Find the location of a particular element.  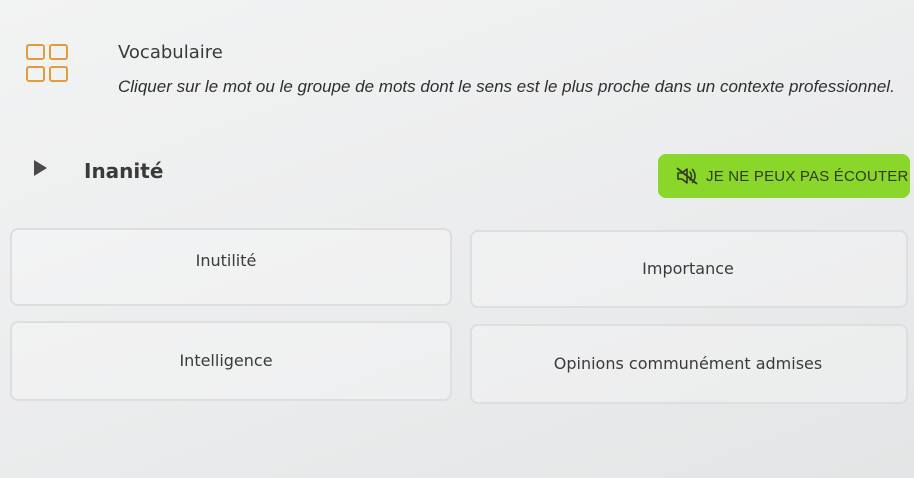

grid-four-squares-icon is located at coordinates (50, 65).